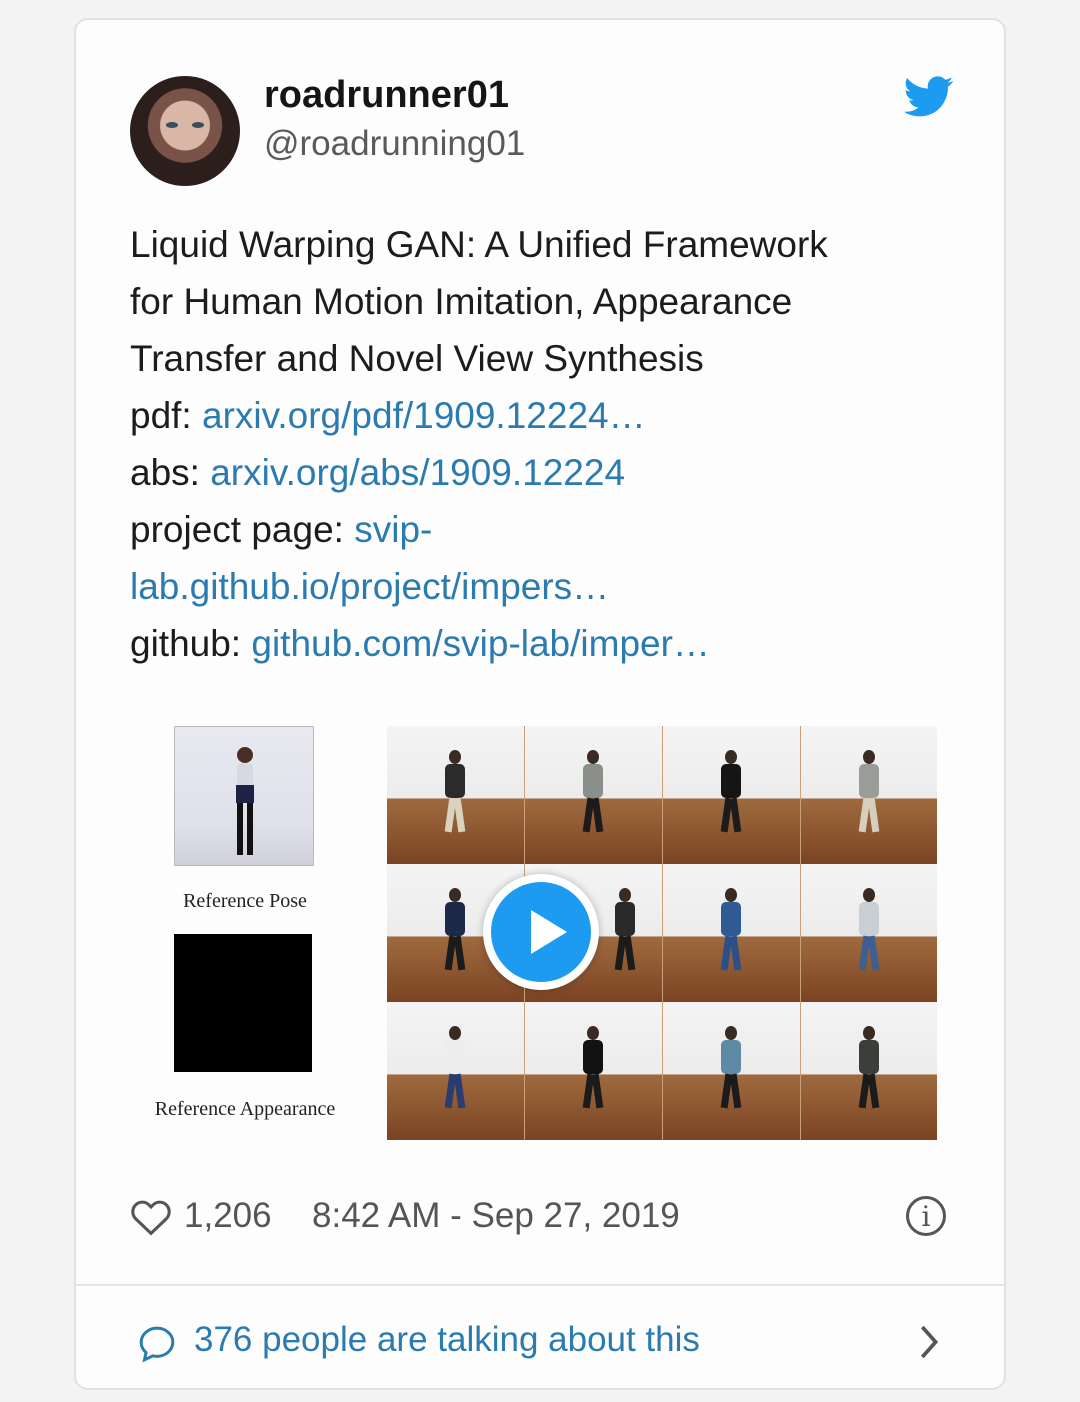 The height and width of the screenshot is (1402, 1080). Describe the element at coordinates (185, 131) in the screenshot. I see `avatar` at that location.